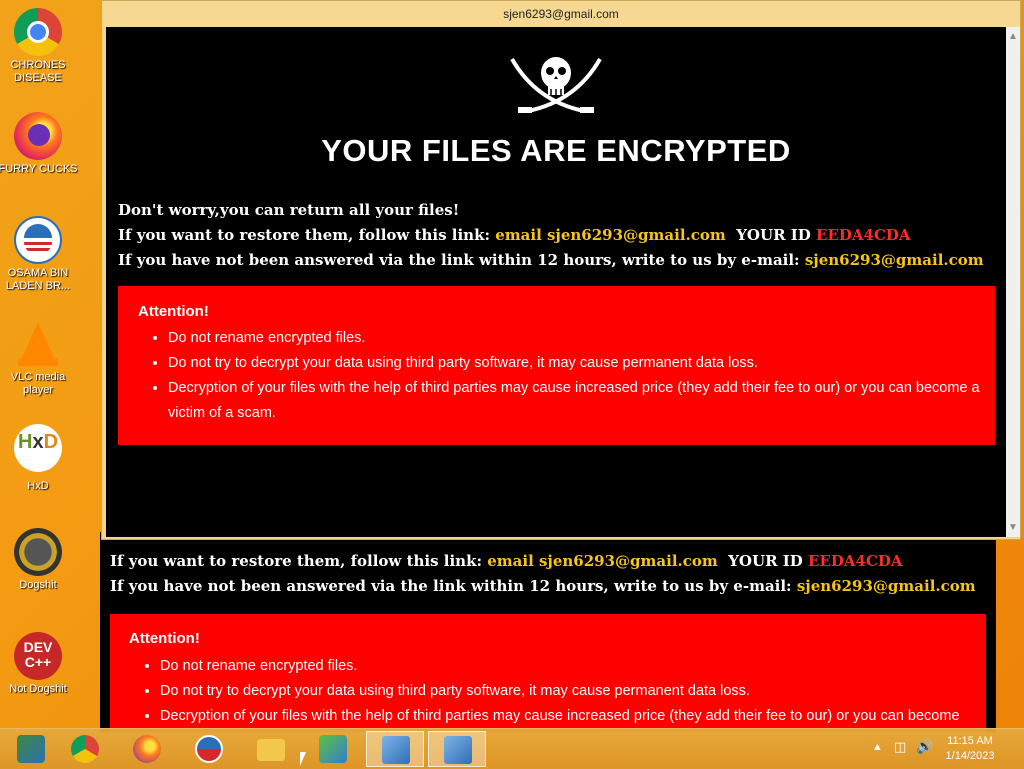  I want to click on show-hidden-icons-icon: ▲, so click(877, 747).